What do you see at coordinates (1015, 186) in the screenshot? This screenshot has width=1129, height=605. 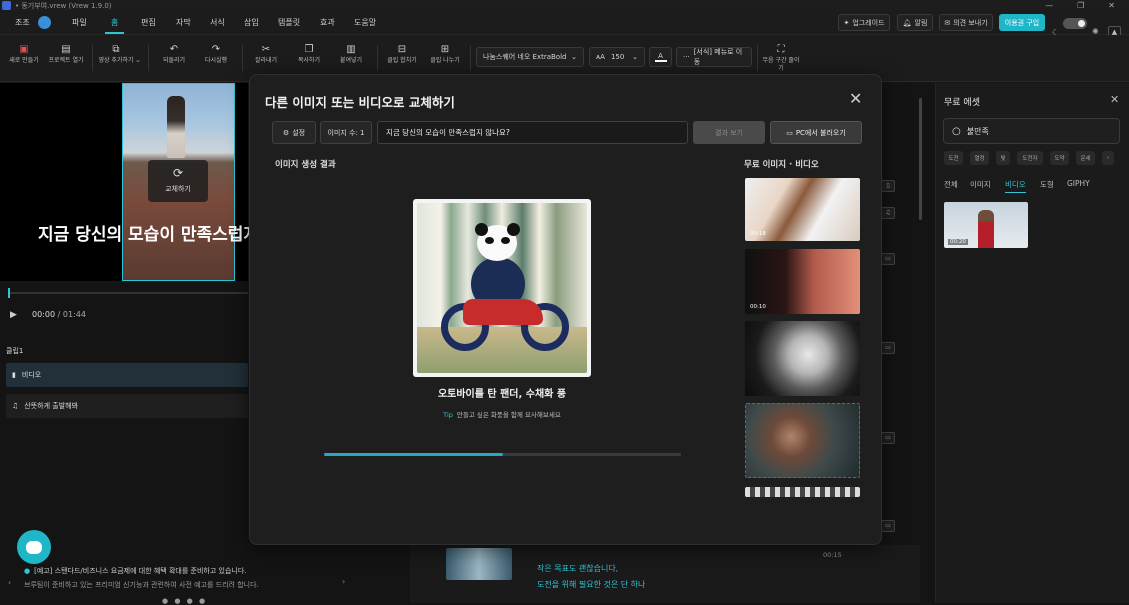 I see `tab-video: 비디오` at bounding box center [1015, 186].